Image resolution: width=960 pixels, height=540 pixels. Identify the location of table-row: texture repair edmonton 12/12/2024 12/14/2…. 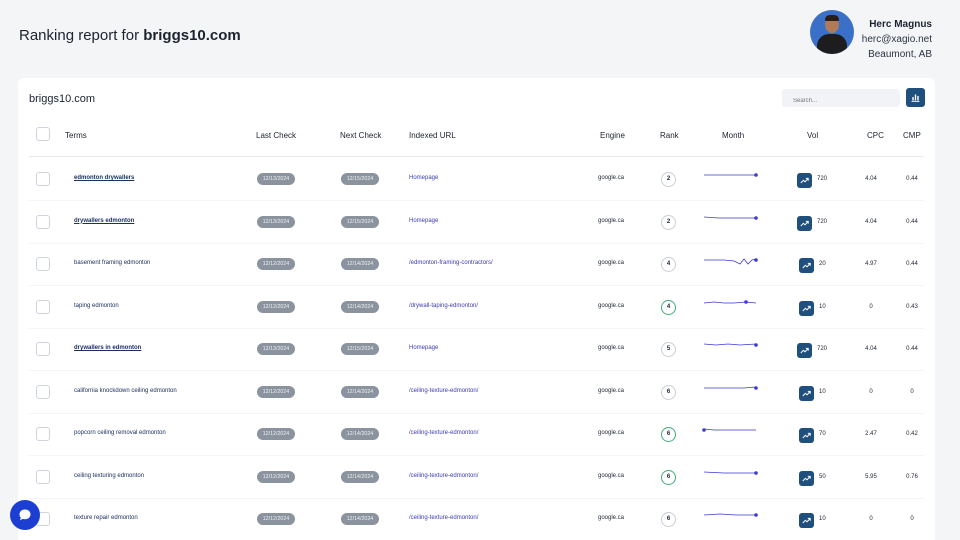
(476, 519).